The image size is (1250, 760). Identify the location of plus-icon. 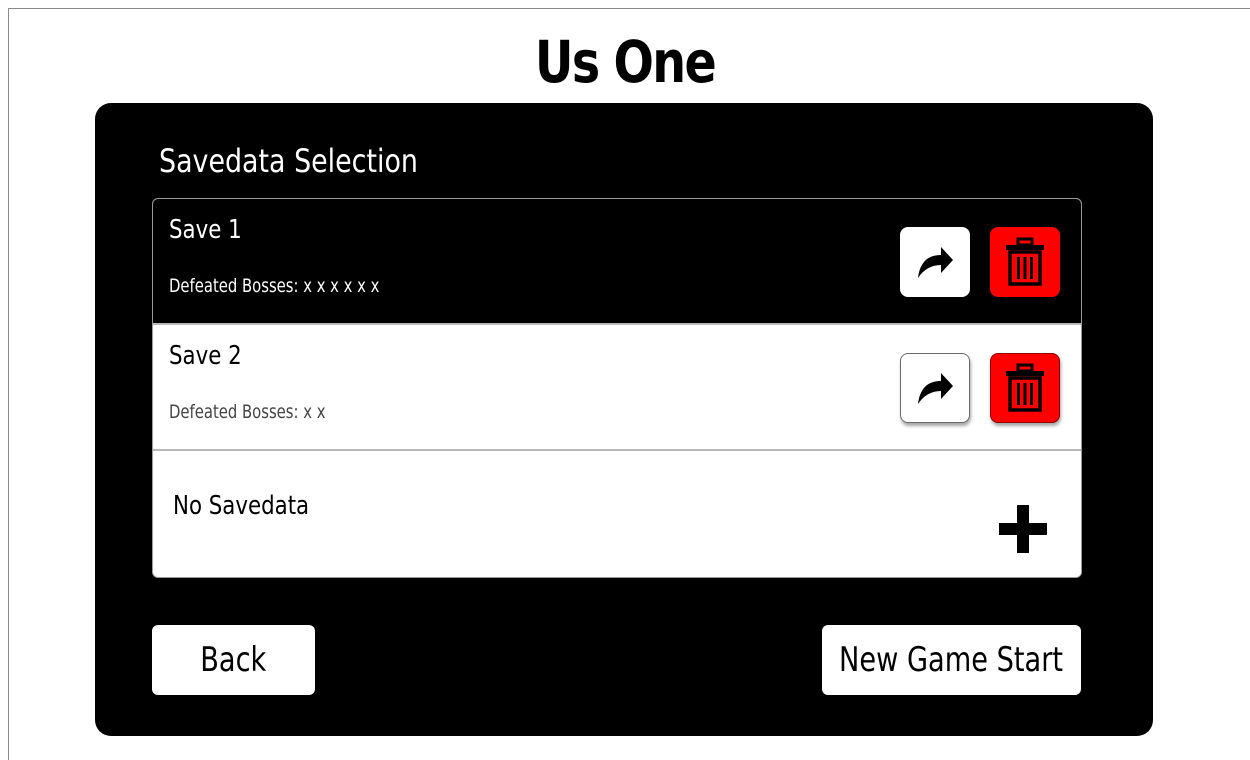
(1023, 529).